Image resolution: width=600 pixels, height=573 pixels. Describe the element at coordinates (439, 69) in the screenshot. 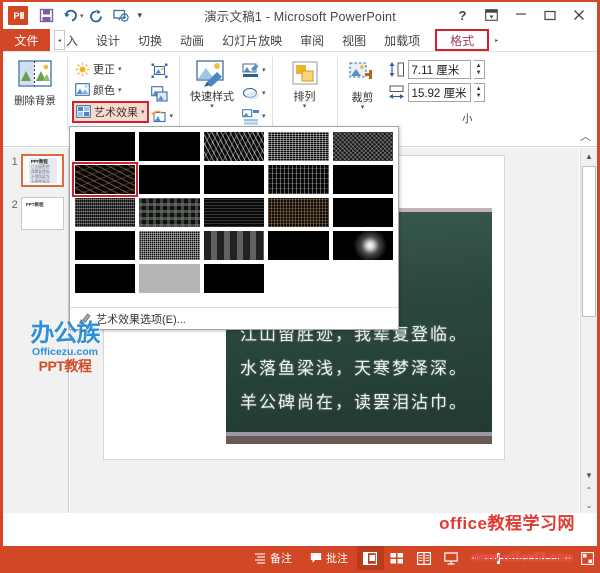

I see `shape-height-input: 7.11 厘米` at that location.